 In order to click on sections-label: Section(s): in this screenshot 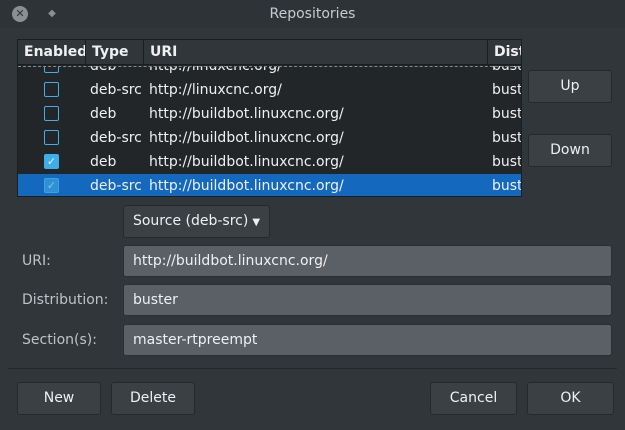, I will do `click(59, 340)`.